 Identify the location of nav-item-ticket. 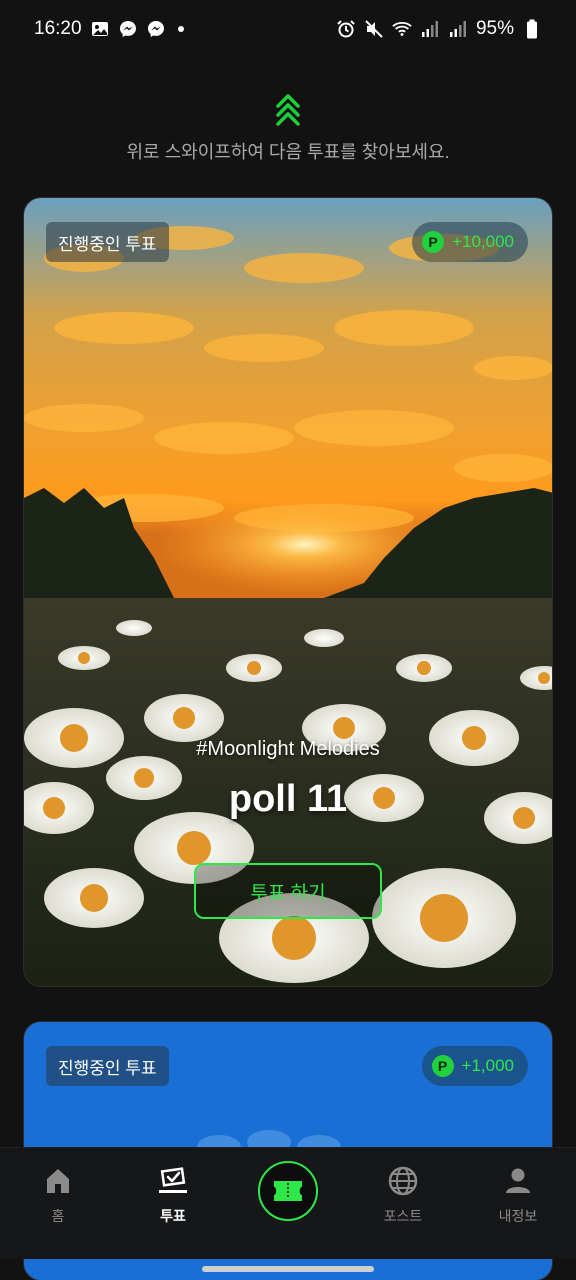
(288, 1191).